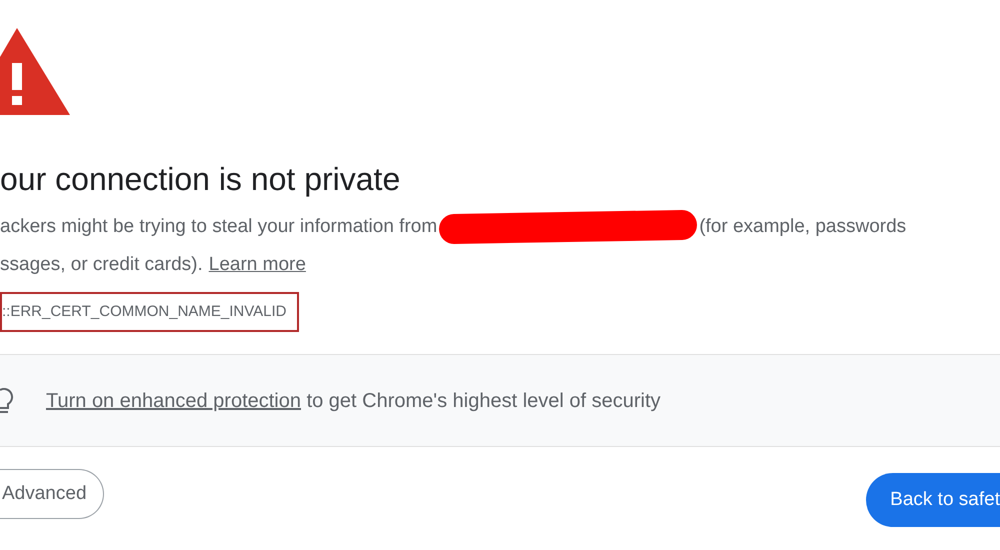  I want to click on advanced-button: Advanced, so click(52, 494).